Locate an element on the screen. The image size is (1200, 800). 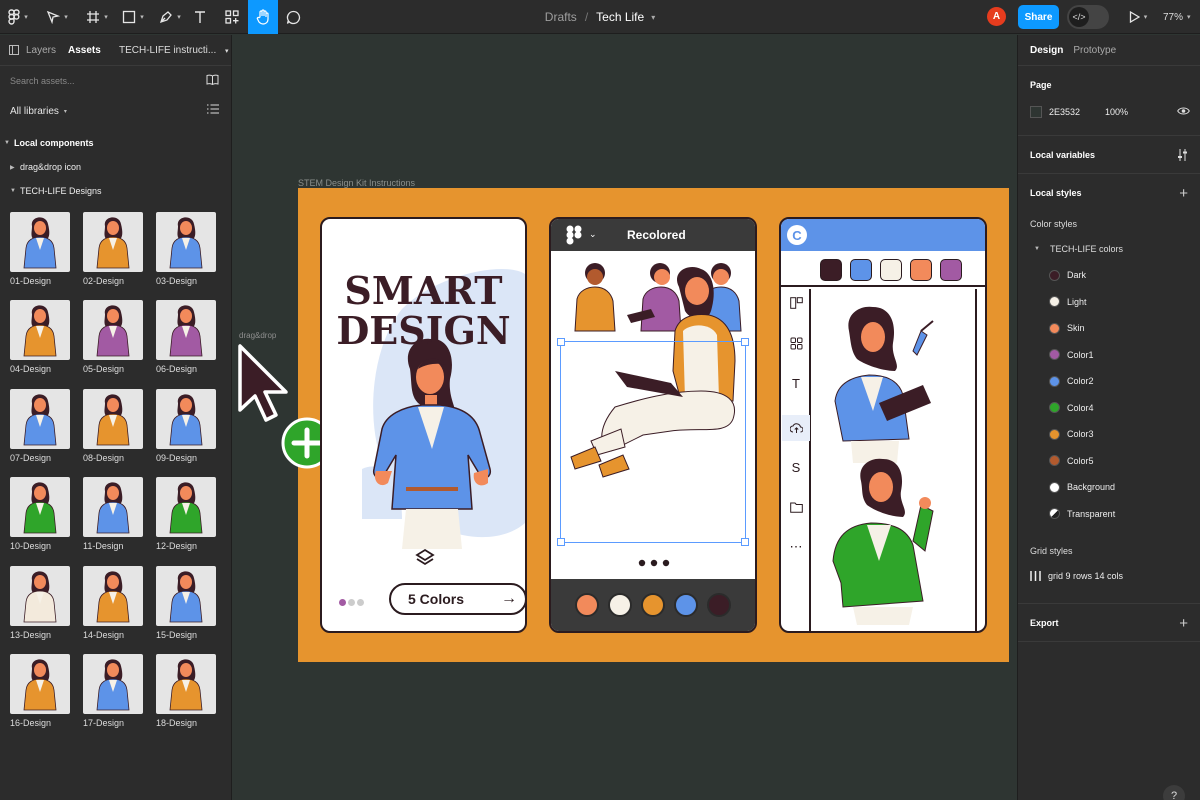
component-item: 08-Design is located at coordinates (113, 426).